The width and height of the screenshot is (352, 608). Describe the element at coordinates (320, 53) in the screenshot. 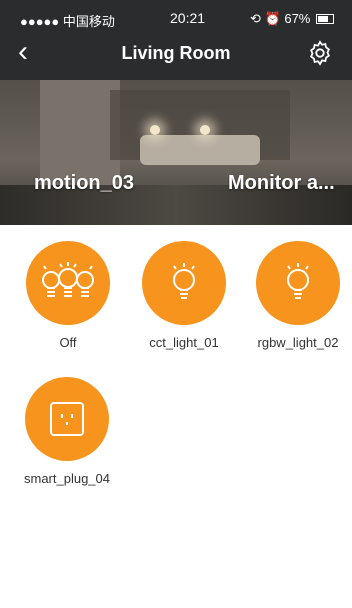

I see `settings-gear-icon` at that location.